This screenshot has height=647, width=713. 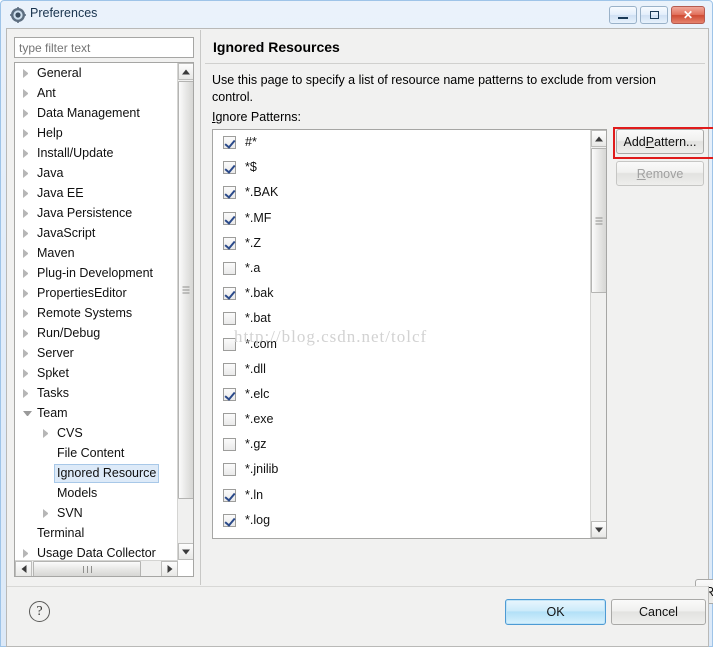 What do you see at coordinates (555, 612) in the screenshot?
I see `ok-button: OK` at bounding box center [555, 612].